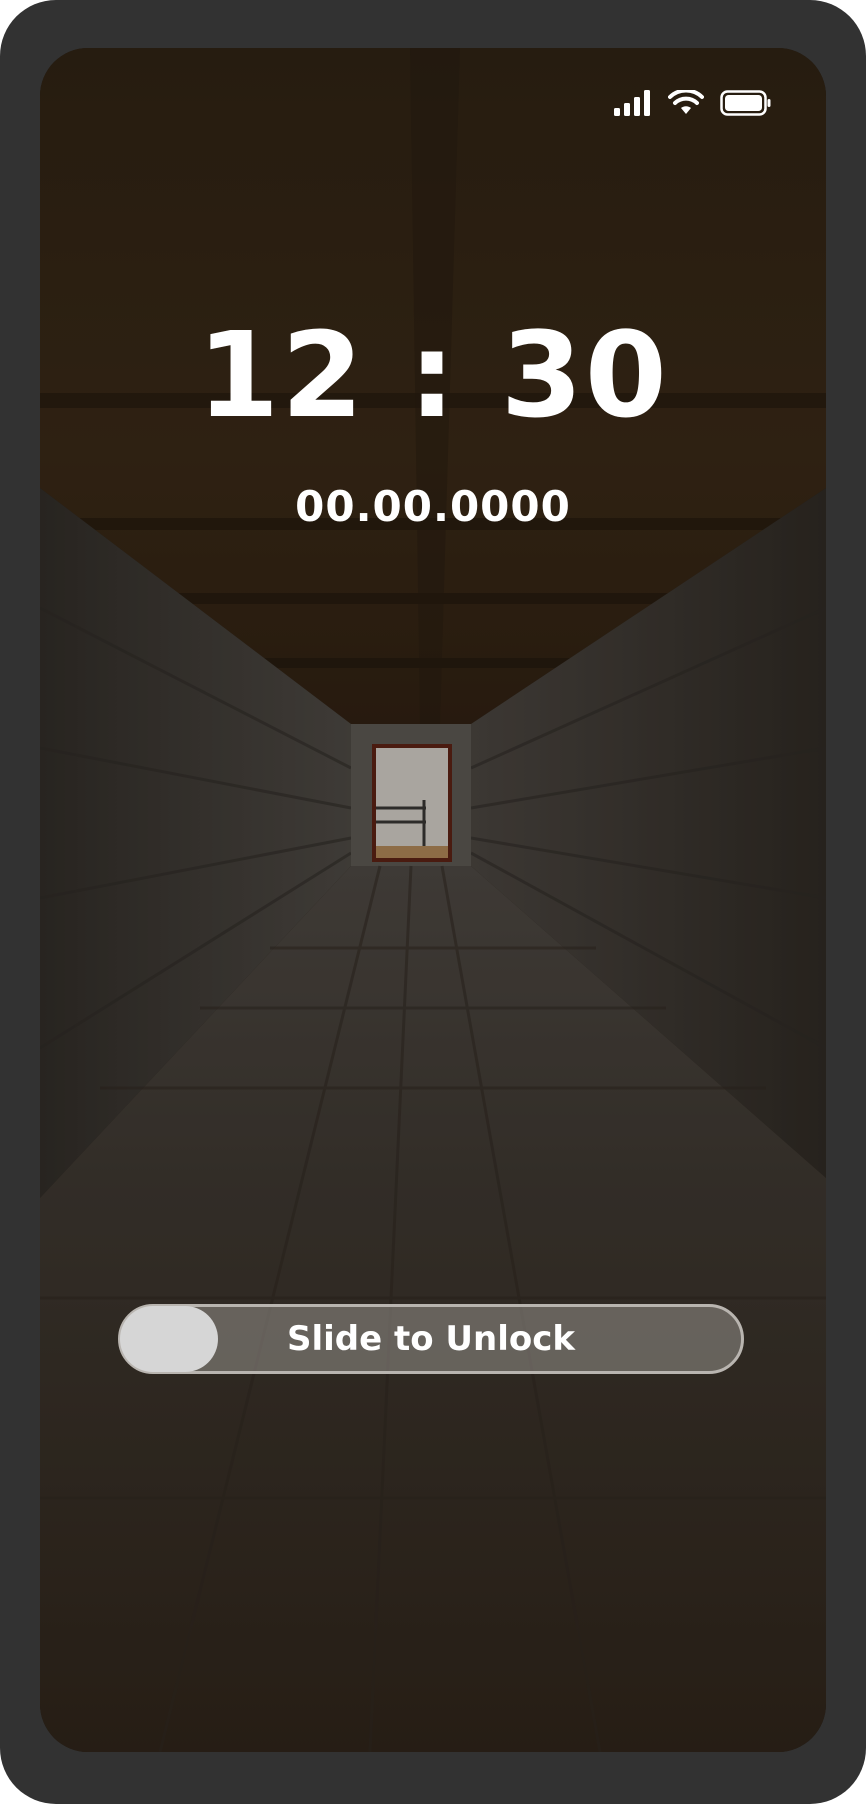  I want to click on battery-icon, so click(745, 103).